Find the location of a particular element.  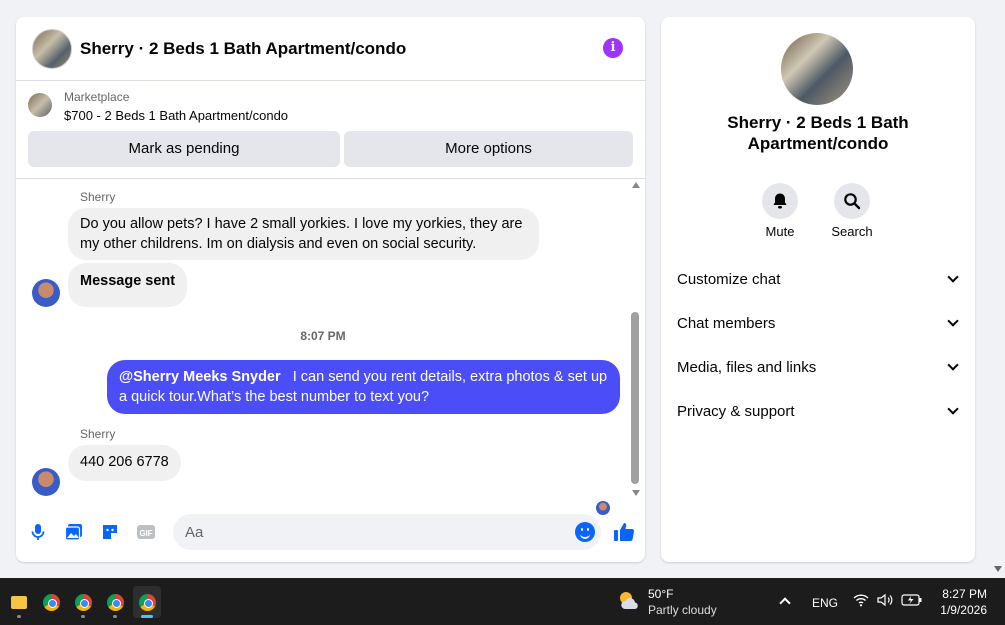

weather-description: Partly cloudy is located at coordinates (682, 610).